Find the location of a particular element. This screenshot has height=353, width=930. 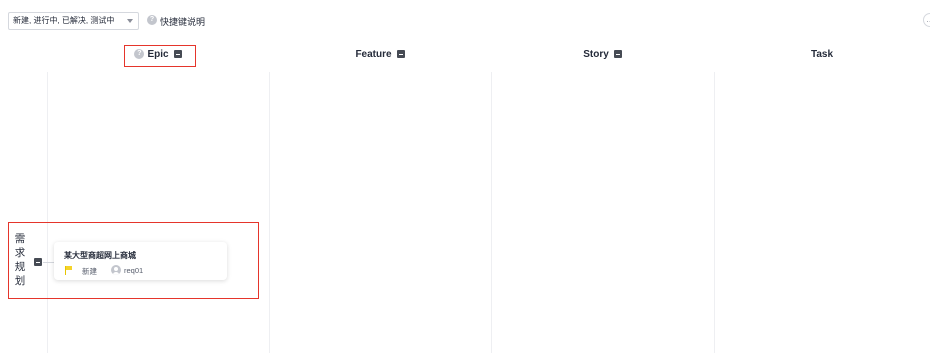

swimlane-label-char: 规 is located at coordinates (20, 267).